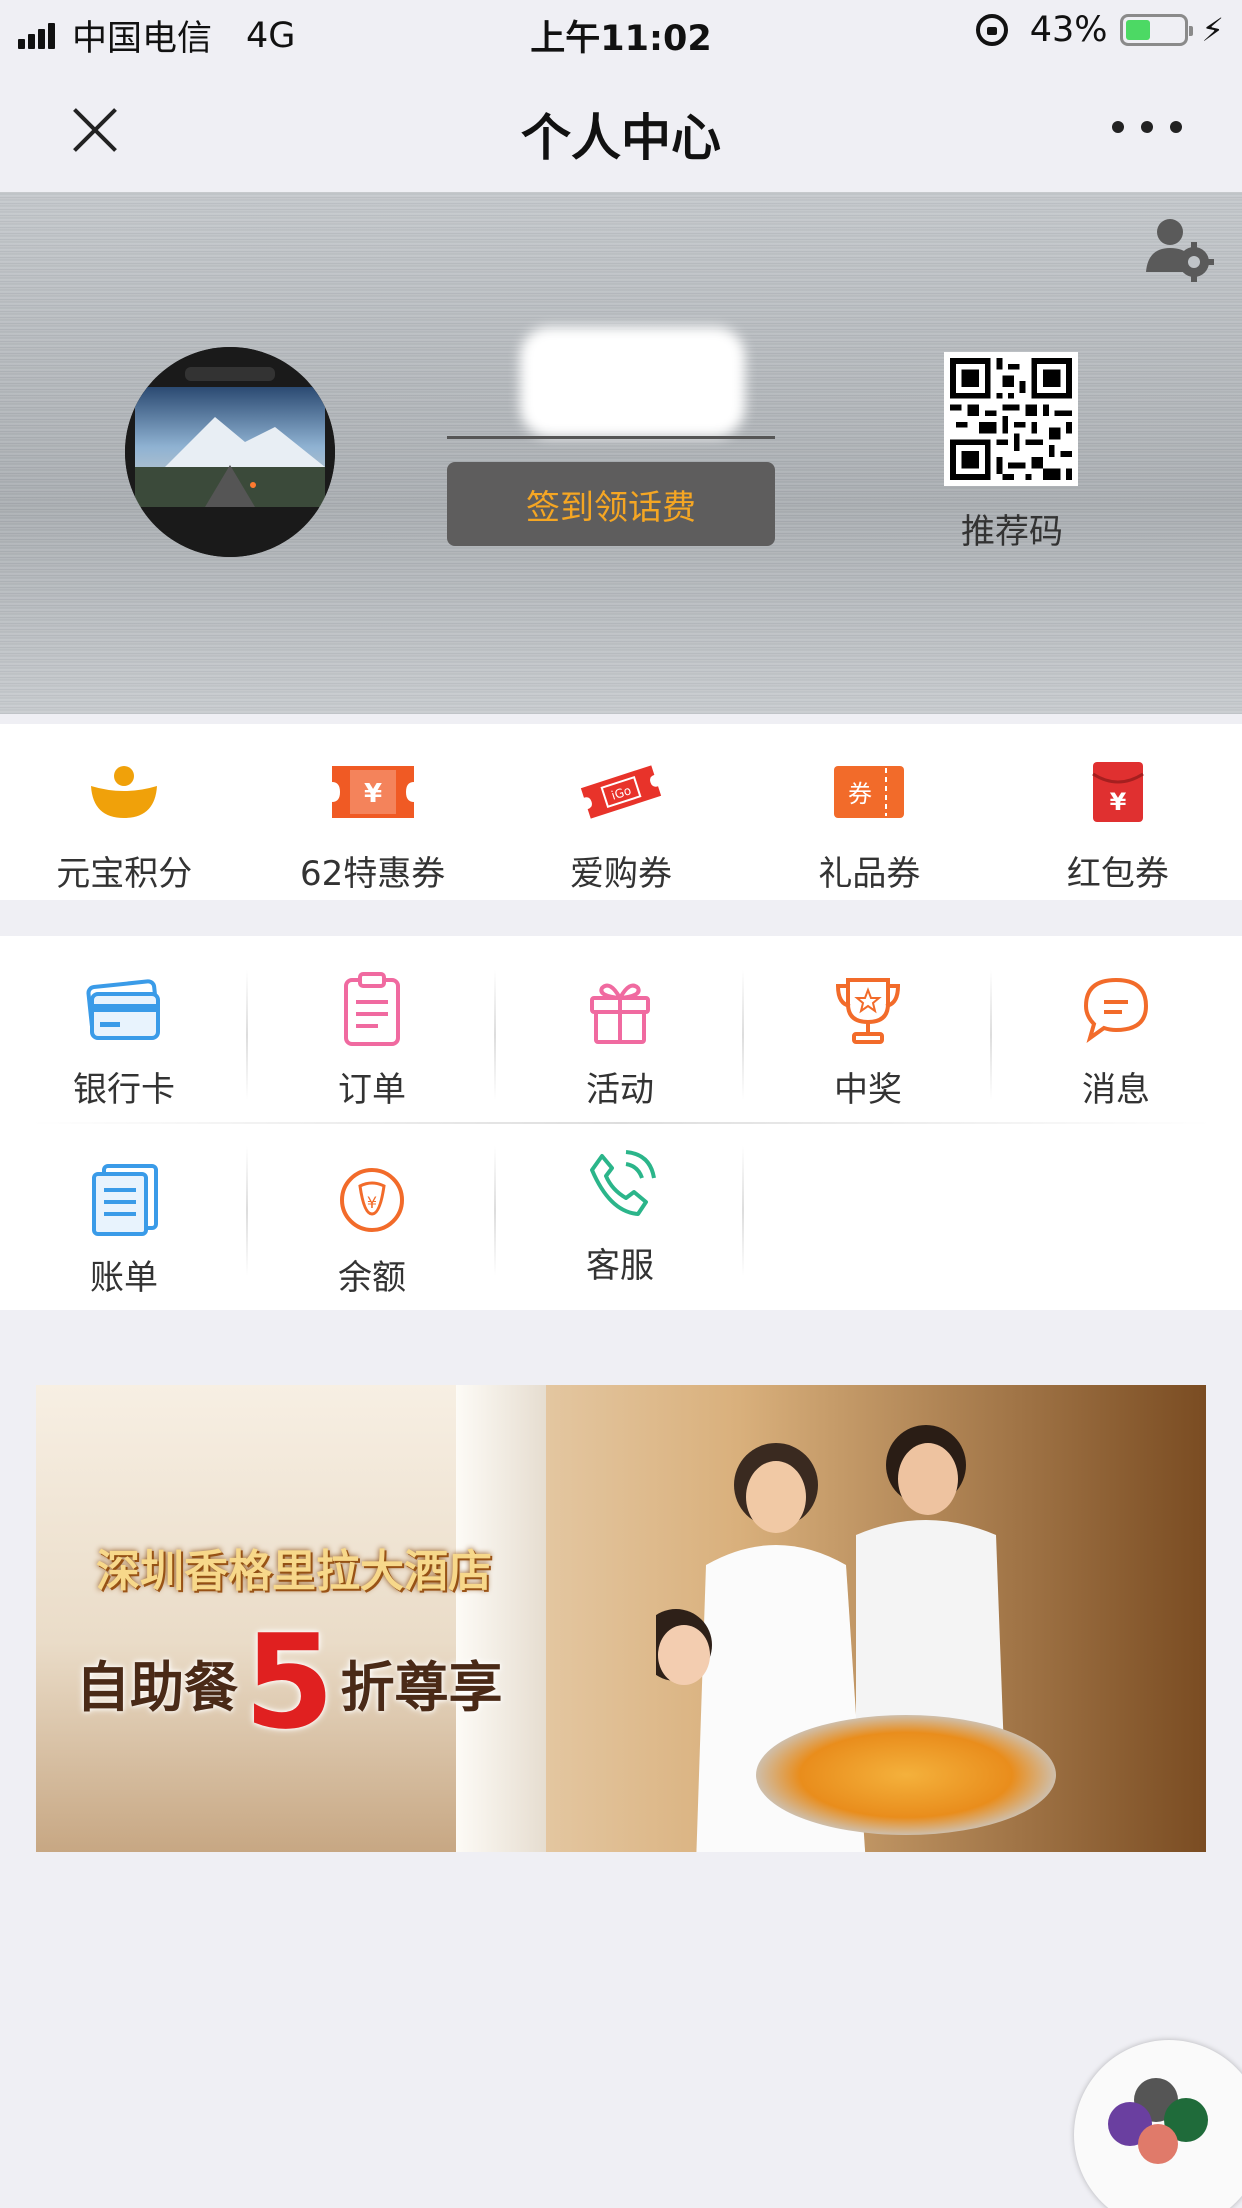  I want to click on qr-code-label: 推荐码, so click(1012, 532).